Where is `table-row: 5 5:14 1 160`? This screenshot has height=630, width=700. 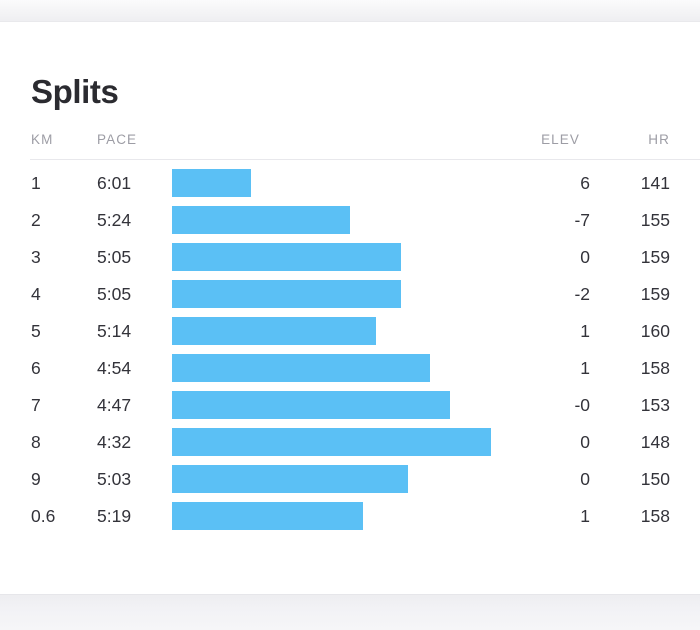
table-row: 5 5:14 1 160 is located at coordinates (350, 335).